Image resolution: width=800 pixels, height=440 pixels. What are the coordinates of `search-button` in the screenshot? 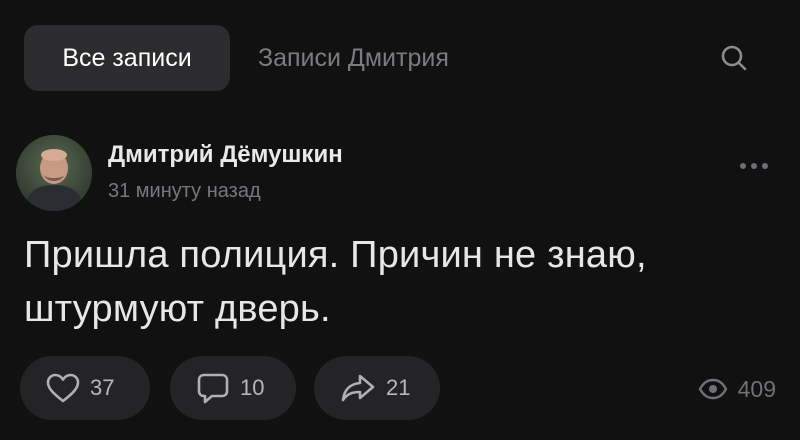 It's located at (734, 58).